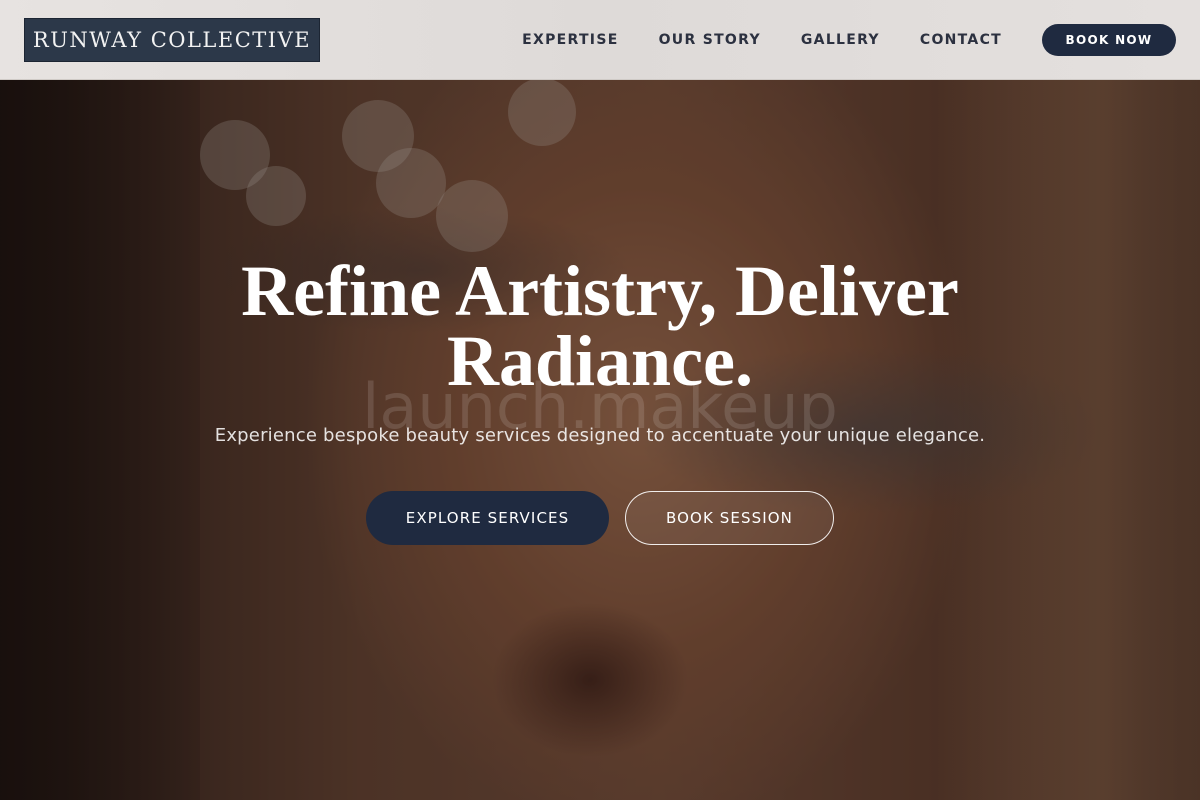 The width and height of the screenshot is (1200, 800). Describe the element at coordinates (961, 40) in the screenshot. I see `nav-link-contact: CONTACT` at that location.